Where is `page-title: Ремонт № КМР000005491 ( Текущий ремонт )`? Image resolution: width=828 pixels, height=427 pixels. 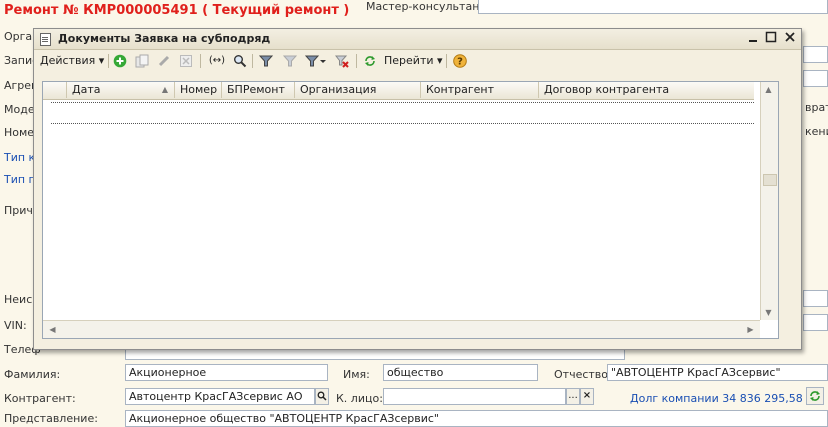 page-title: Ремонт № КМР000005491 ( Текущий ремонт ) is located at coordinates (177, 10).